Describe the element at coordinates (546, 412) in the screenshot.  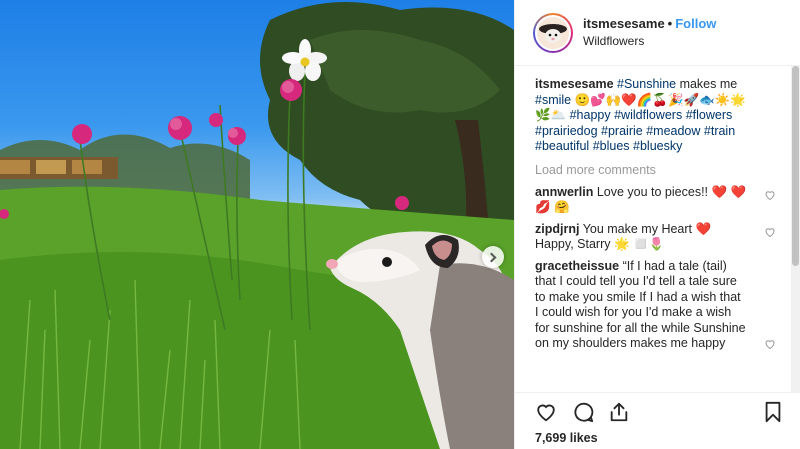
I see `heart-icon` at that location.